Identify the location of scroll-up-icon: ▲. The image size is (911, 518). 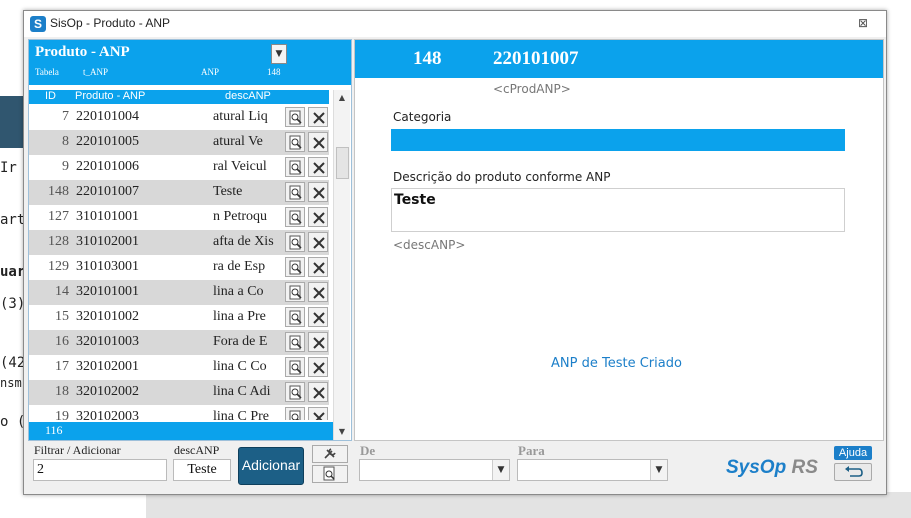
(342, 98).